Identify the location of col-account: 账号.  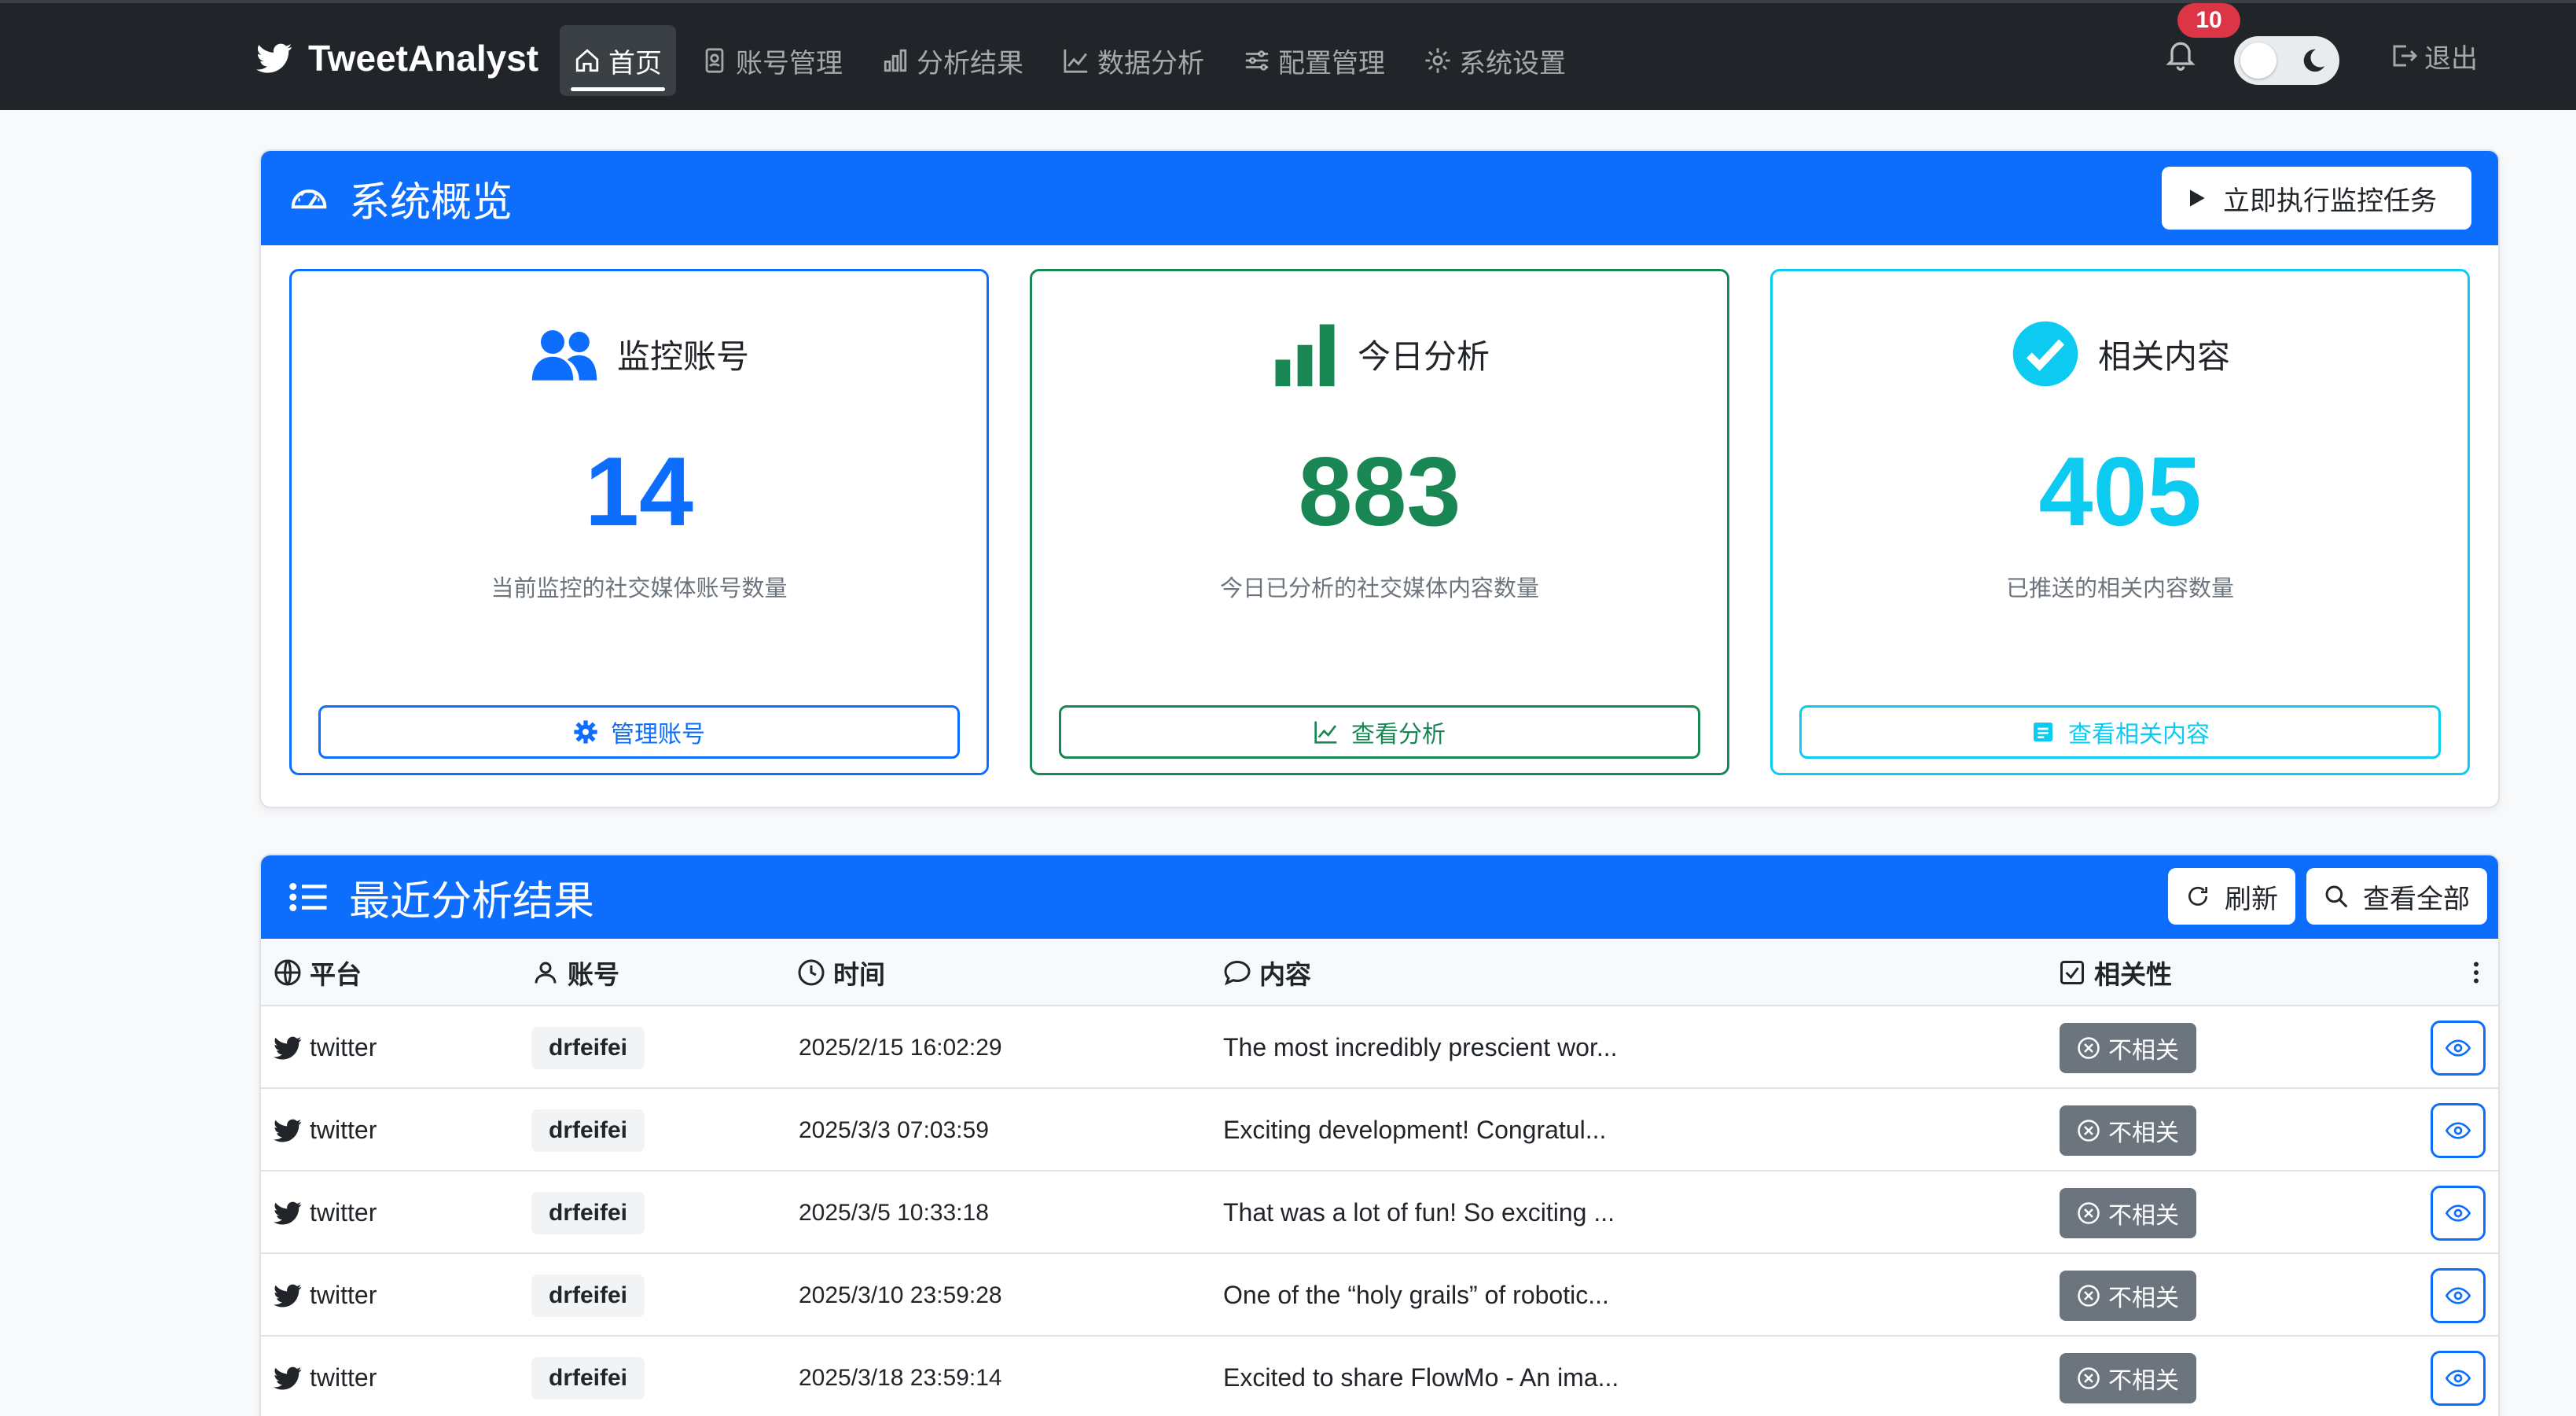
(575, 972).